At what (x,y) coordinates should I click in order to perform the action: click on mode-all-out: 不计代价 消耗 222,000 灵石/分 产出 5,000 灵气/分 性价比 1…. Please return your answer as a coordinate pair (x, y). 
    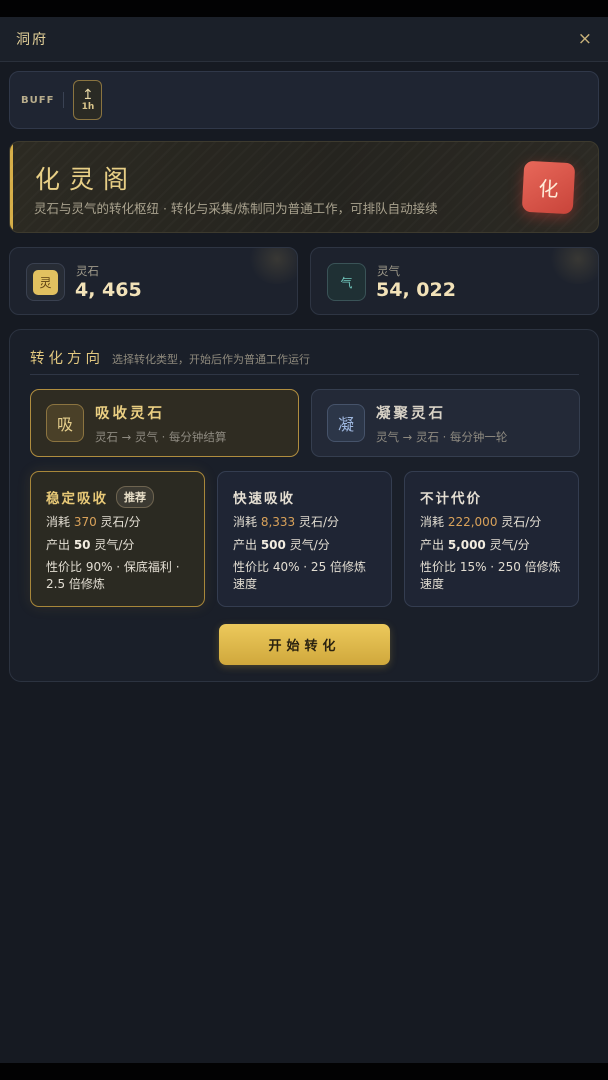
    Looking at the image, I should click on (491, 539).